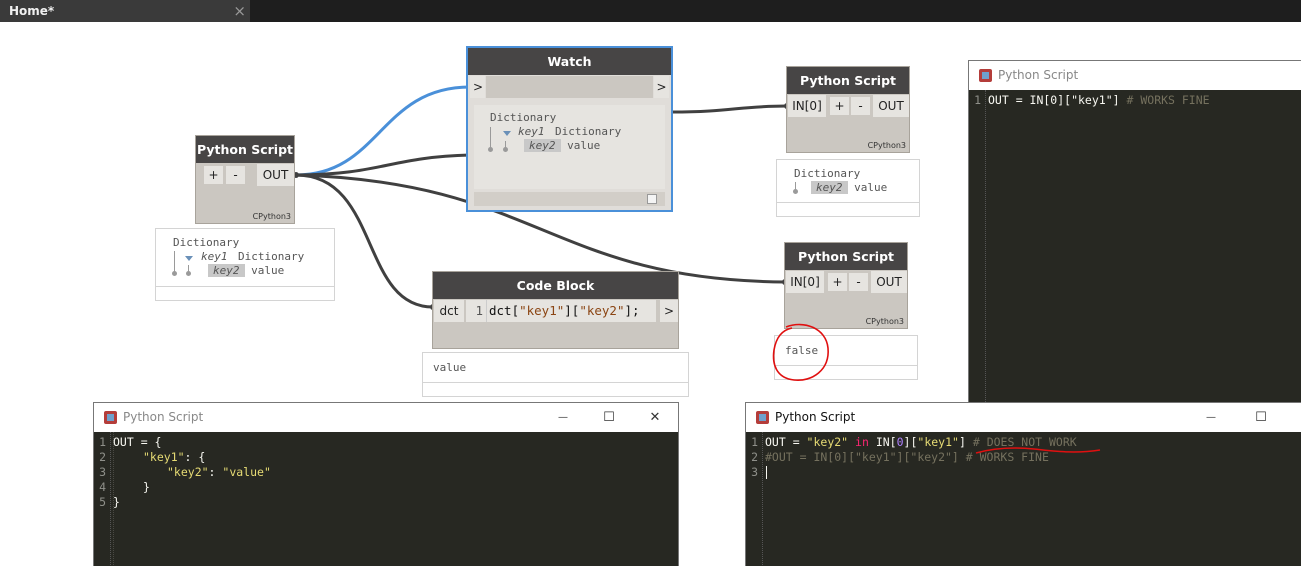 The height and width of the screenshot is (566, 1301). I want to click on resize-handle, so click(652, 199).